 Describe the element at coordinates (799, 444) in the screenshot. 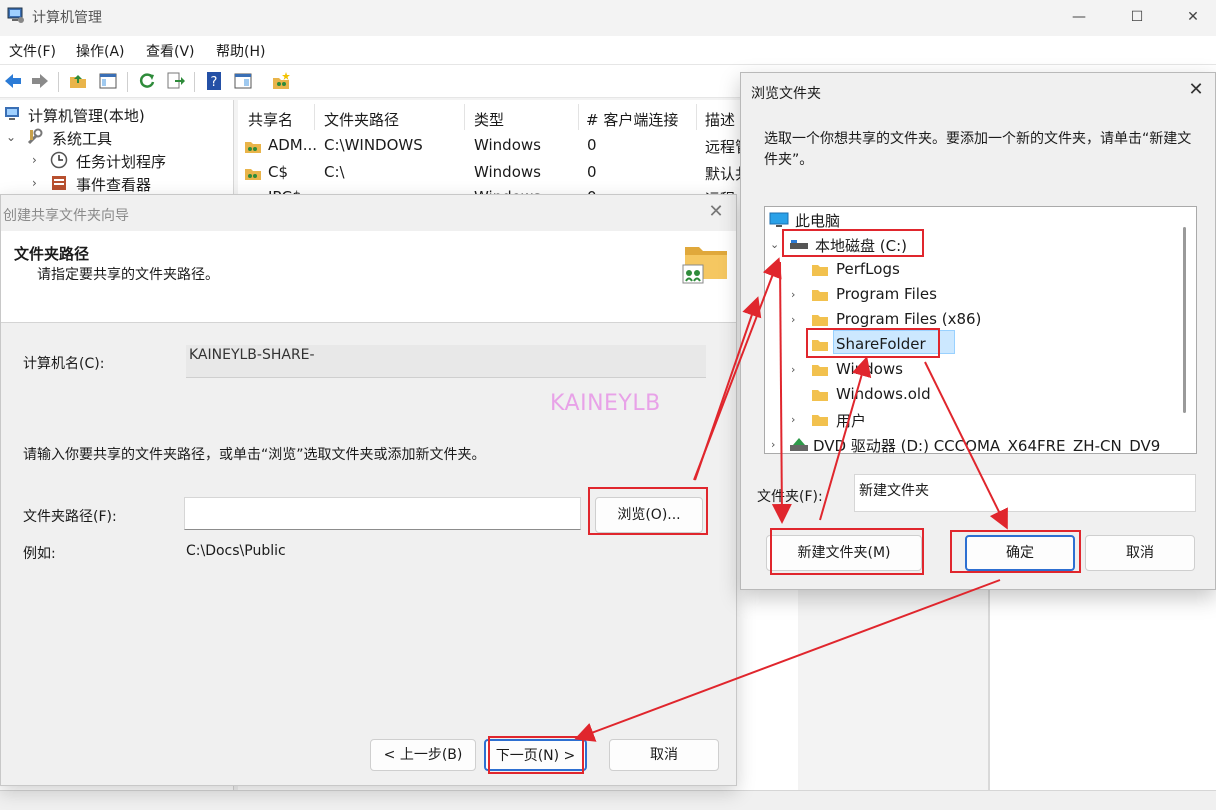

I see `dvd-drive-icon` at that location.